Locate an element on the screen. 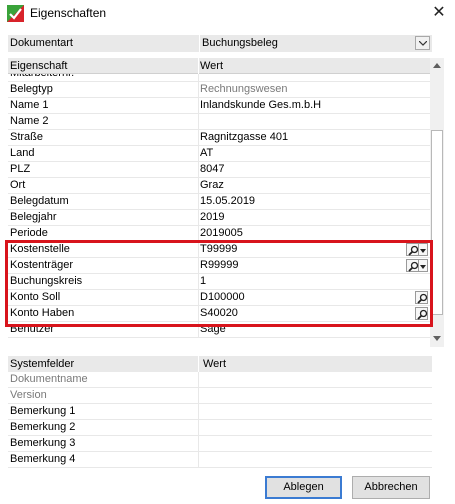 Image resolution: width=455 pixels, height=504 pixels. property-value: 8047 is located at coordinates (212, 169).